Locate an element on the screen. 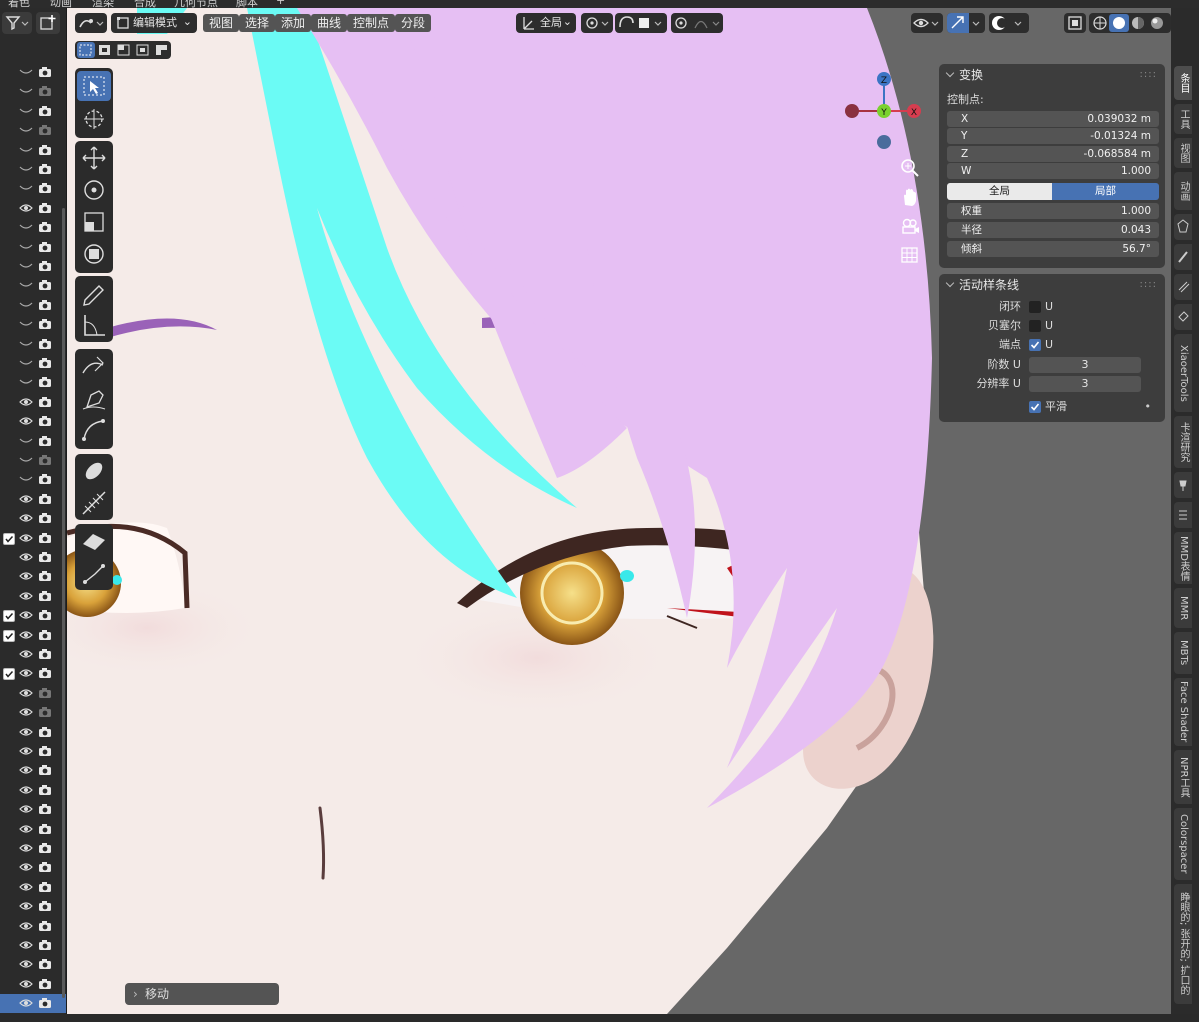 This screenshot has height=1022, width=1199. select-mode-group is located at coordinates (123, 50).